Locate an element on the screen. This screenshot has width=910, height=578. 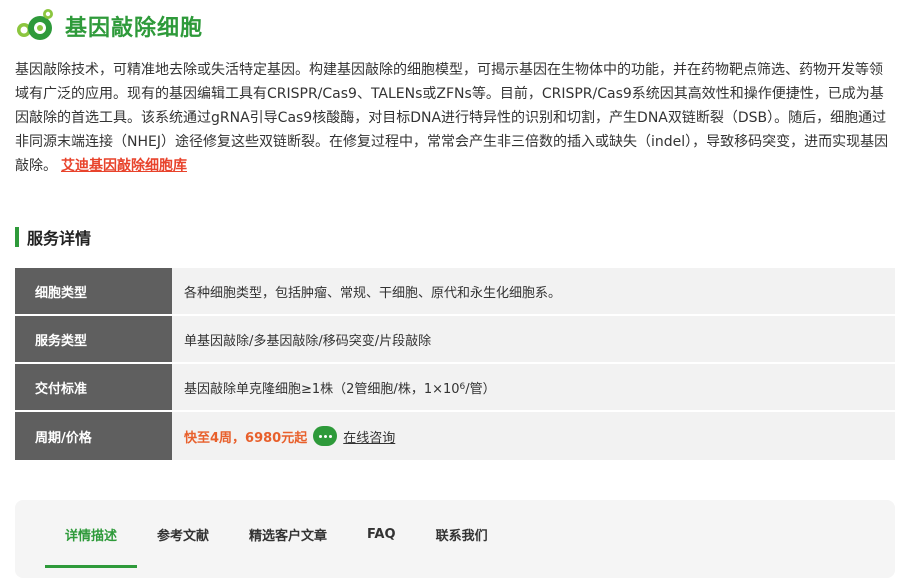
knockout-cell-library-link: 艾迪基因敲除细胞库 is located at coordinates (124, 166).